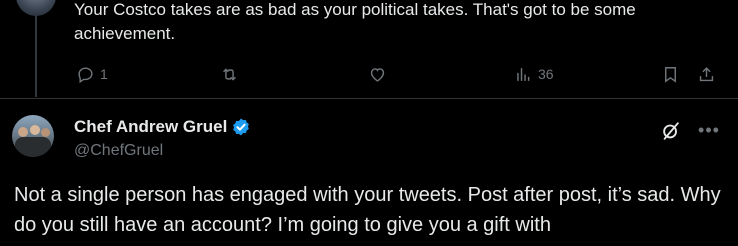  What do you see at coordinates (546, 74) in the screenshot?
I see `views-count: 36` at bounding box center [546, 74].